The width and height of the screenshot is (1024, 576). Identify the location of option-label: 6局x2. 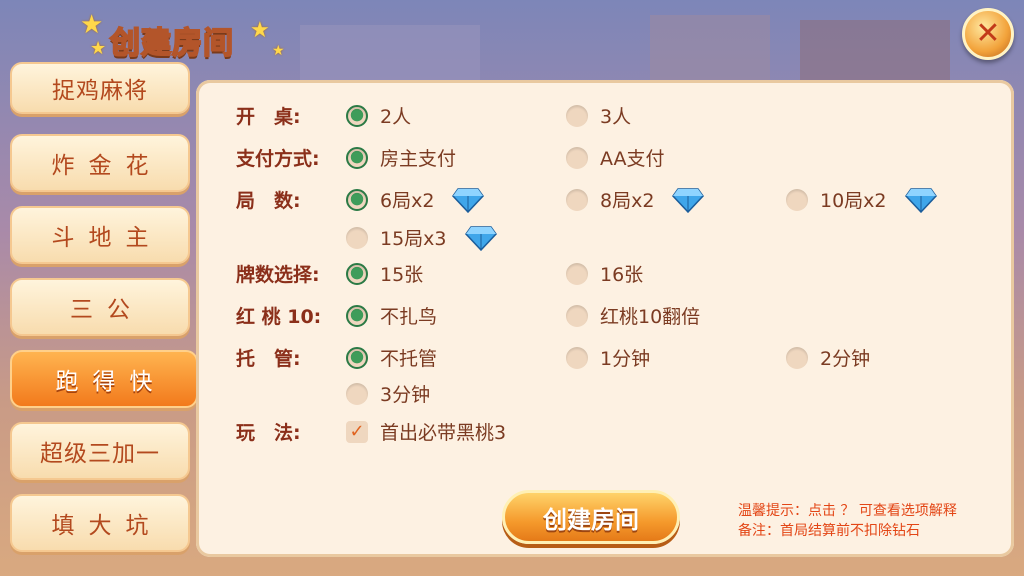
(407, 201).